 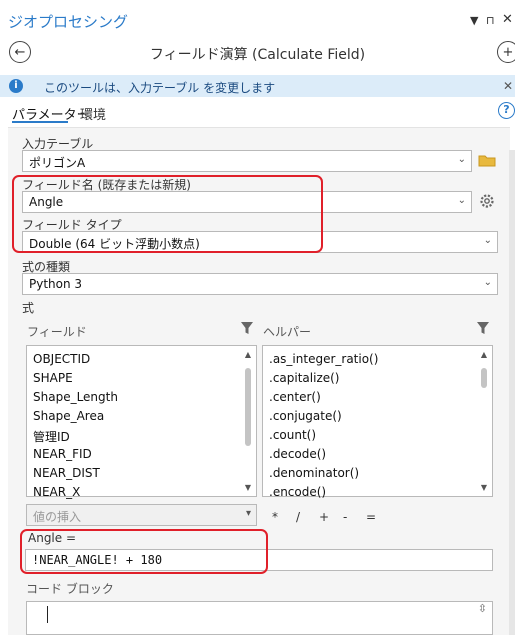 What do you see at coordinates (247, 161) in the screenshot?
I see `input-table-dropdown: ポリゴンA ⌄` at bounding box center [247, 161].